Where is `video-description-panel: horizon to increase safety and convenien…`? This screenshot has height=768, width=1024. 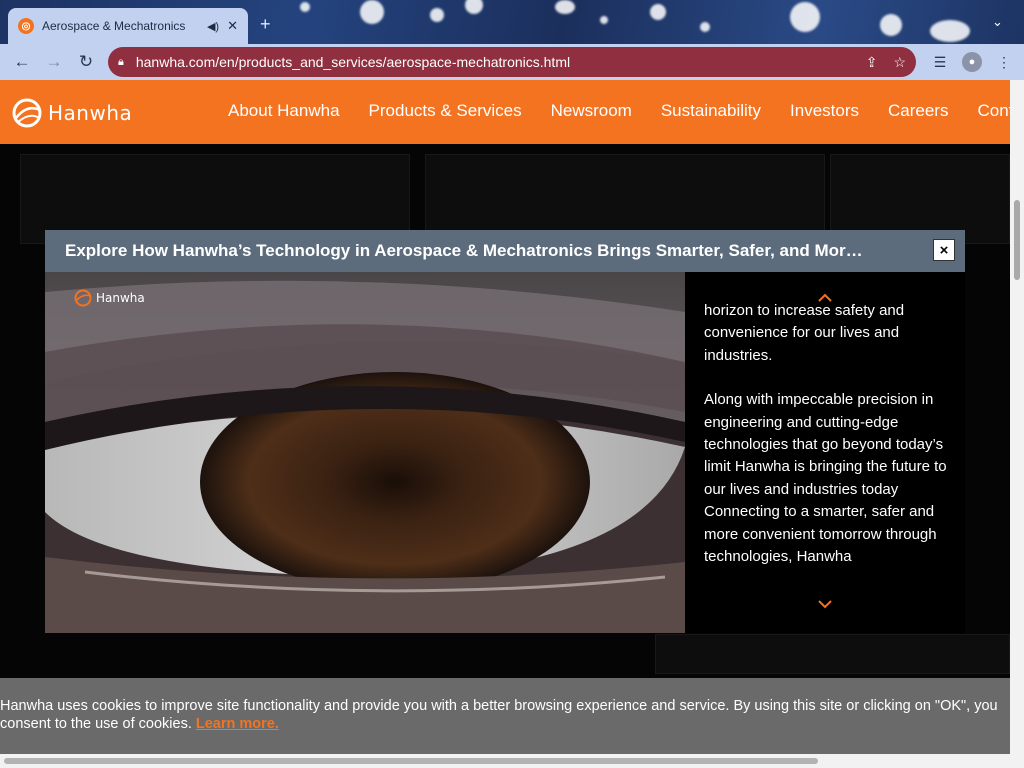
video-description-panel: horizon to increase safety and convenien… is located at coordinates (825, 452).